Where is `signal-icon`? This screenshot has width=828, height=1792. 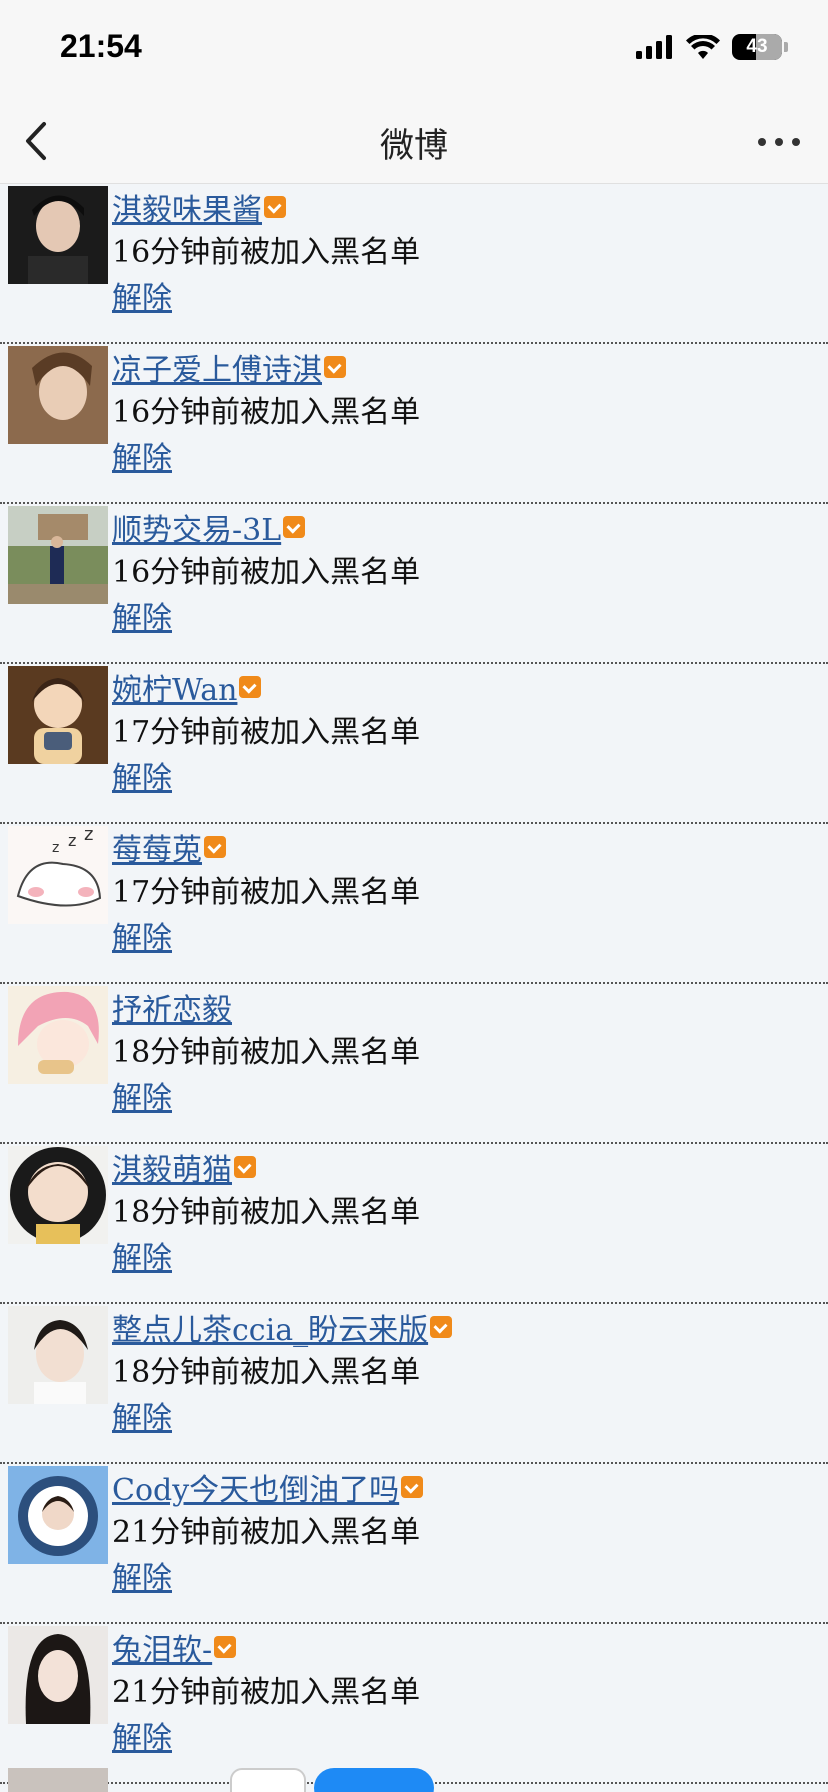
signal-icon is located at coordinates (654, 47).